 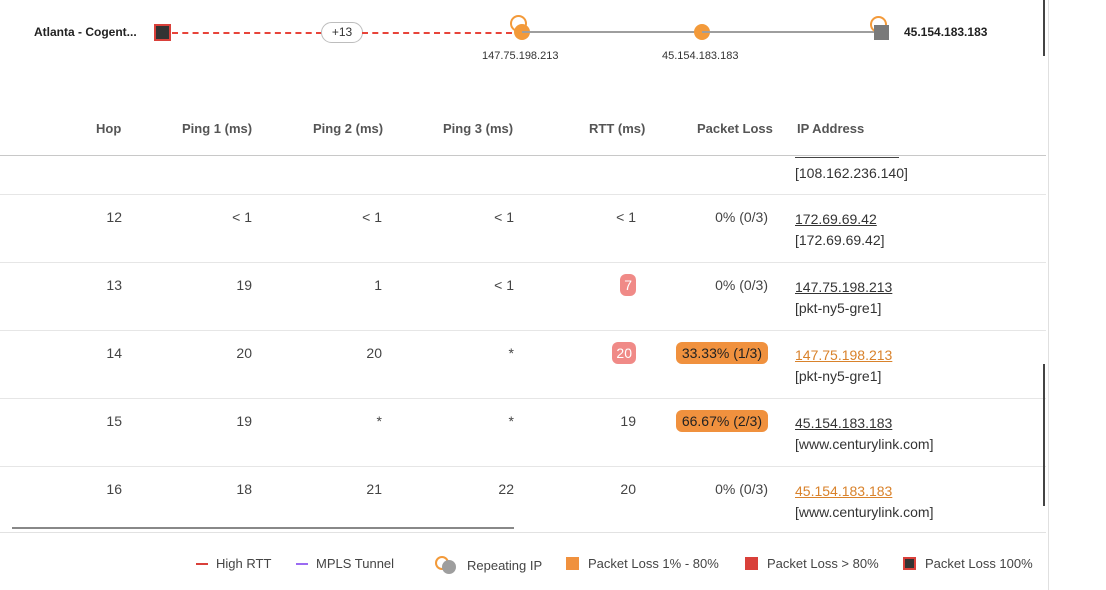 What do you see at coordinates (263, 528) in the screenshot?
I see `horizontal-scrollbar` at bounding box center [263, 528].